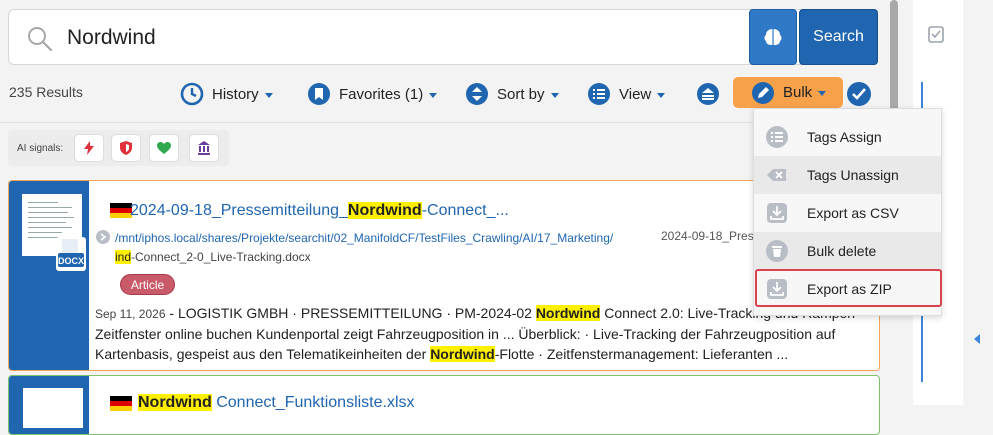 The height and width of the screenshot is (435, 993). I want to click on result-path-date: 2024-09-18_Pres, so click(707, 236).